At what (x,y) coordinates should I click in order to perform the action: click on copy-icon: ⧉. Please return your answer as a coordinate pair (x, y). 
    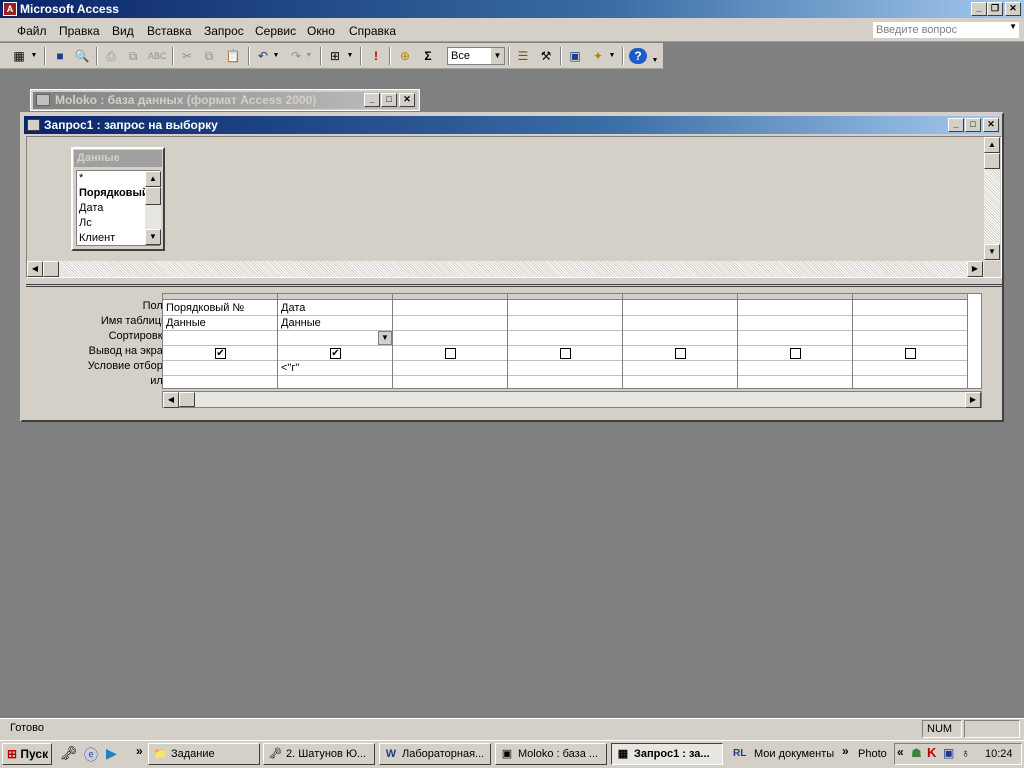
    Looking at the image, I should click on (209, 56).